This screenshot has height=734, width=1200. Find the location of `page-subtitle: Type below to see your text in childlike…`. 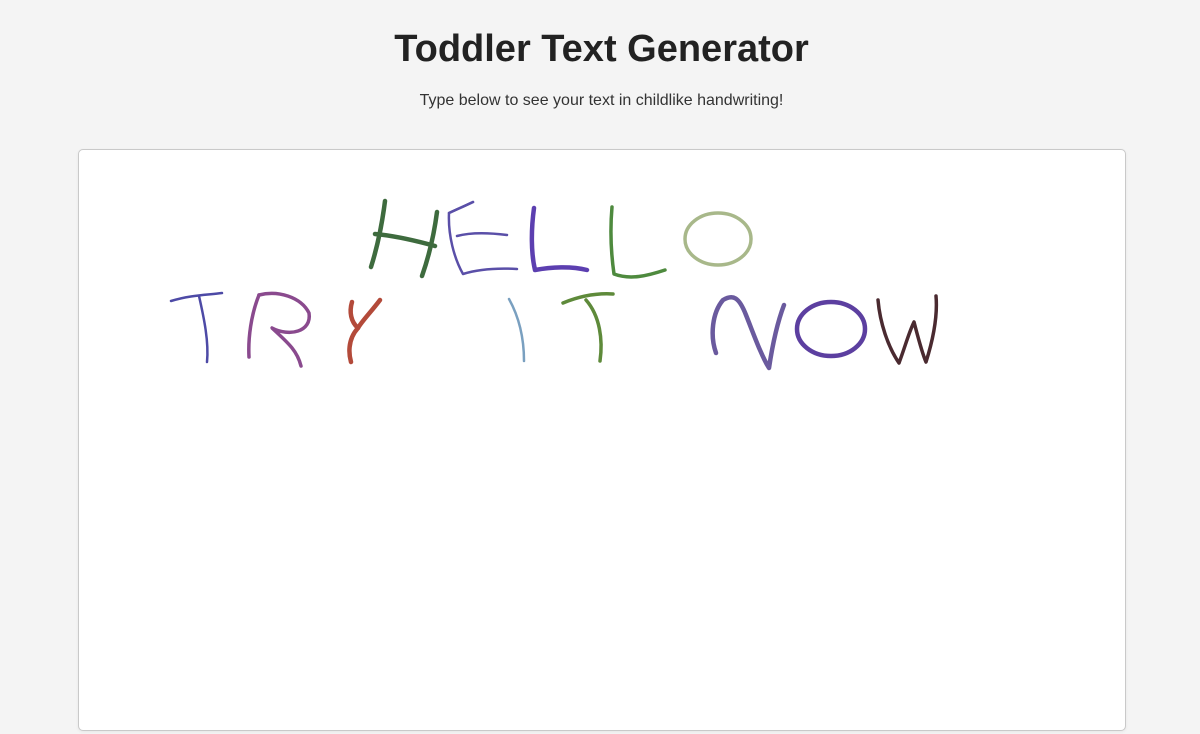

page-subtitle: Type below to see your text in childlike… is located at coordinates (601, 100).